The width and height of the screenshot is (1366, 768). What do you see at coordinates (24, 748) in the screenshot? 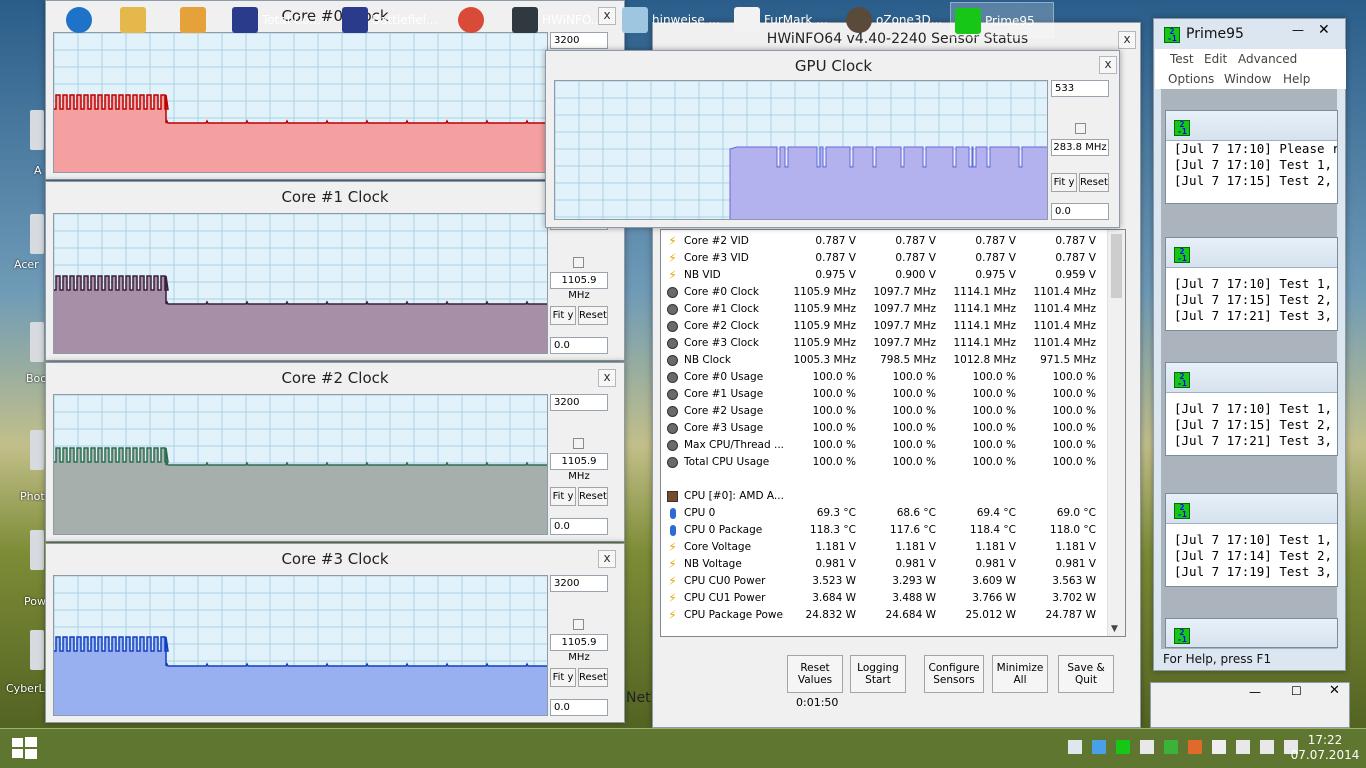
I see `start-button` at bounding box center [24, 748].